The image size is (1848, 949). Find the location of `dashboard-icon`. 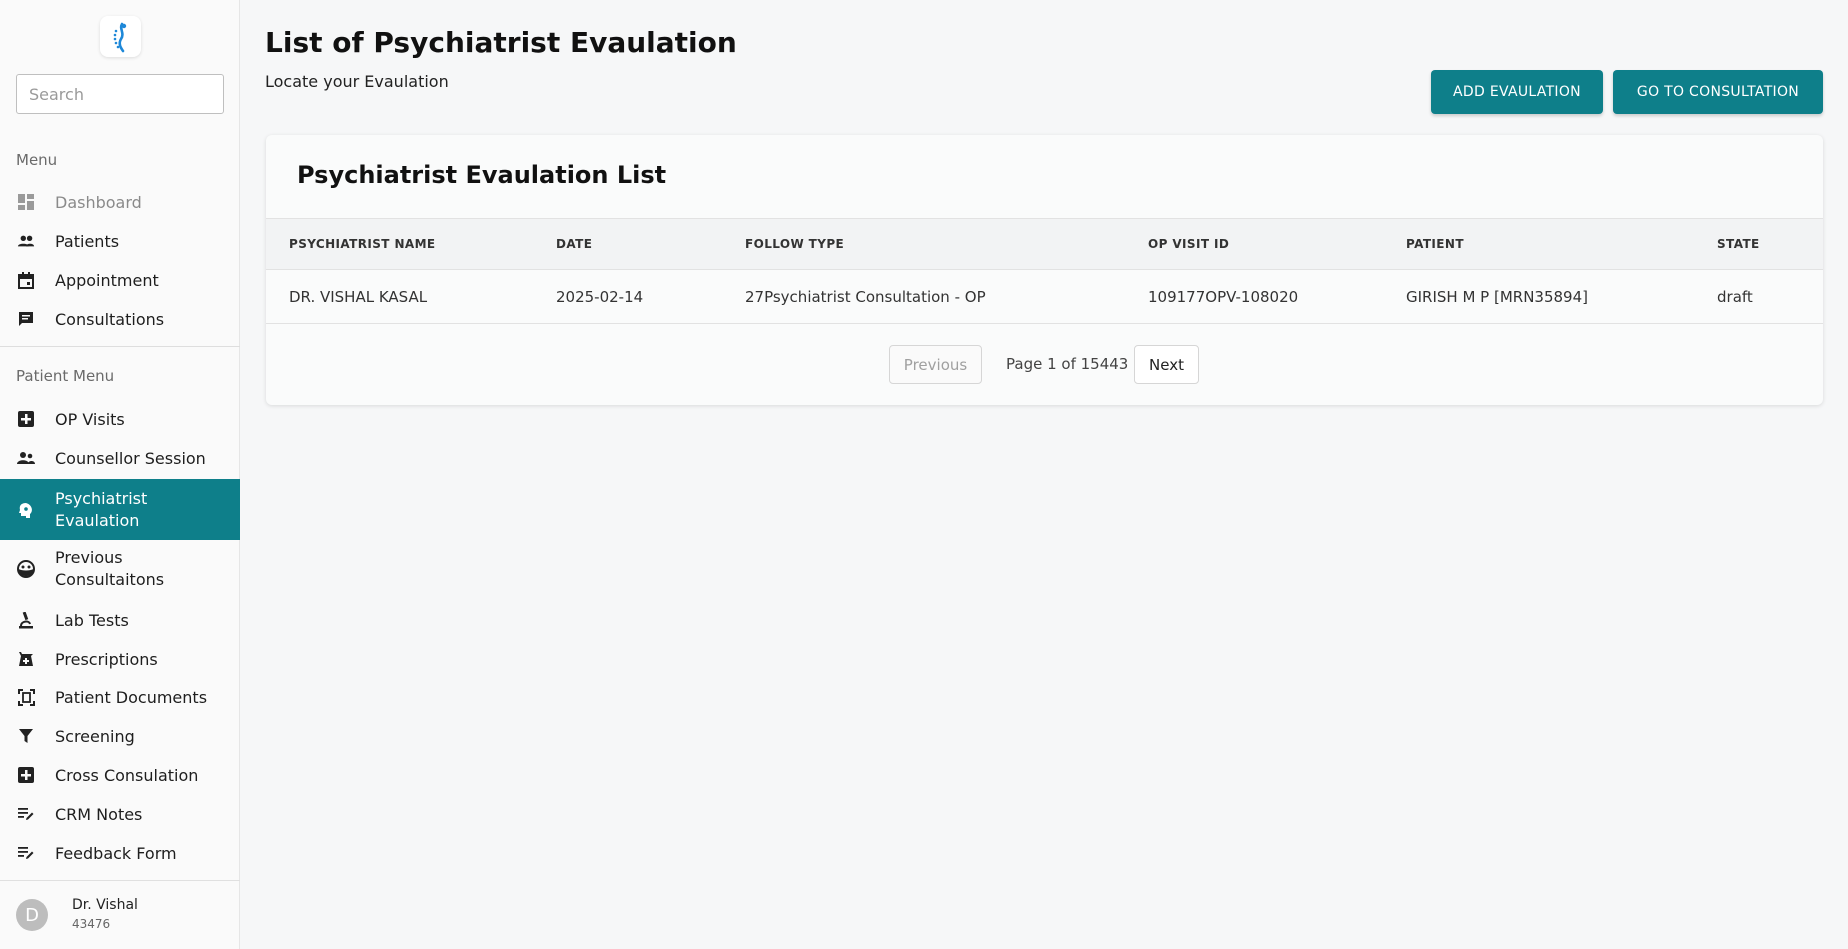

dashboard-icon is located at coordinates (26, 202).